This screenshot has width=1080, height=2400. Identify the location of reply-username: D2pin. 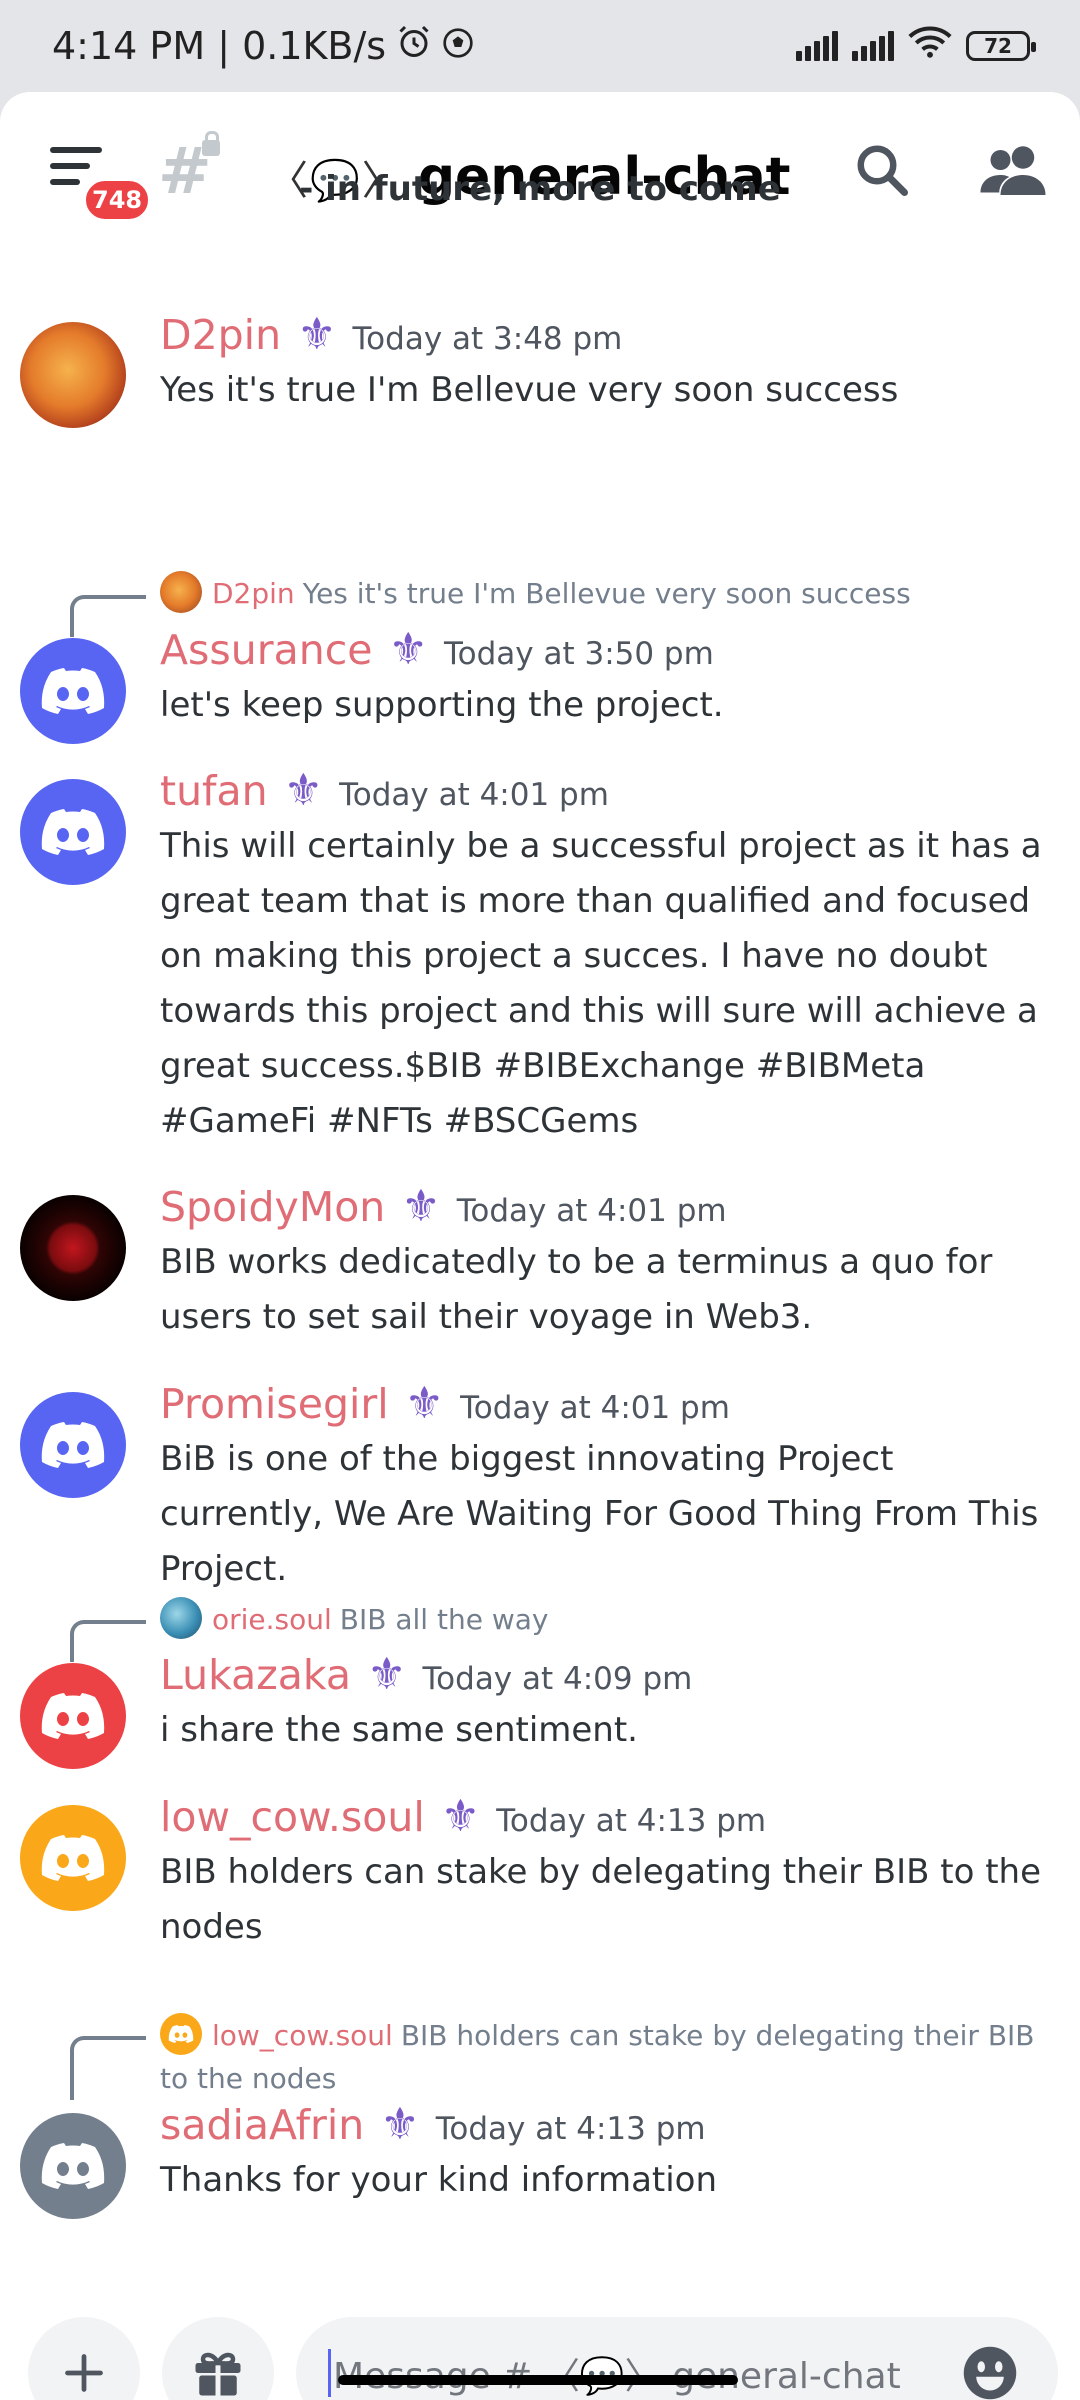
(253, 593).